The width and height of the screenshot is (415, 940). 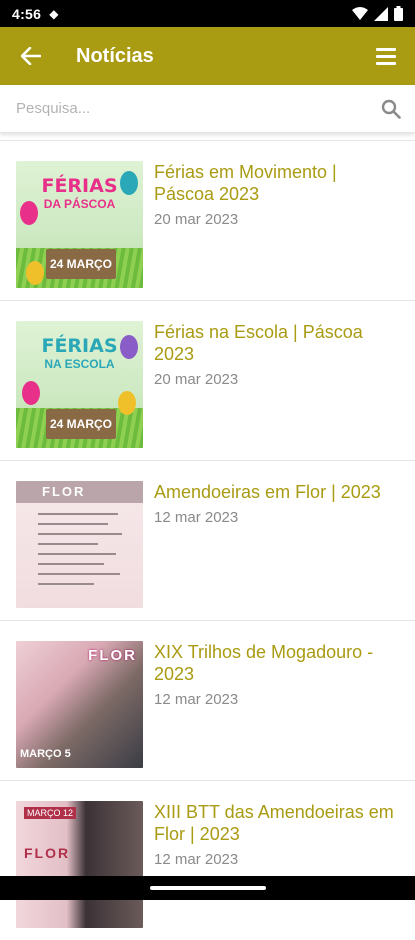 I want to click on thumb-subheading: NA ESCOLA, so click(x=79, y=364).